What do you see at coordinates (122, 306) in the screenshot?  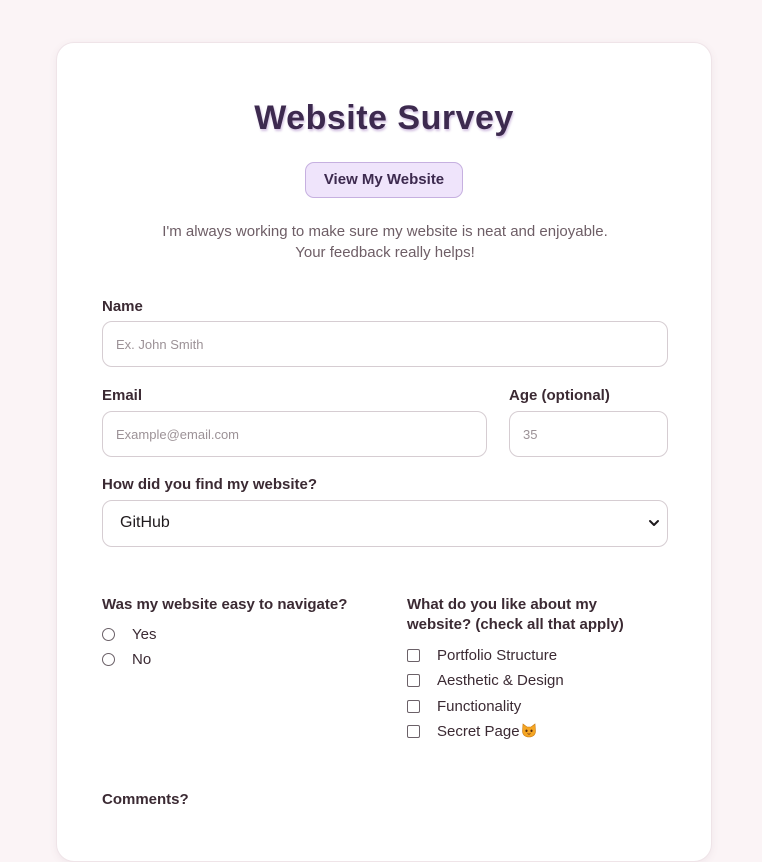 I see `name-label: Name` at bounding box center [122, 306].